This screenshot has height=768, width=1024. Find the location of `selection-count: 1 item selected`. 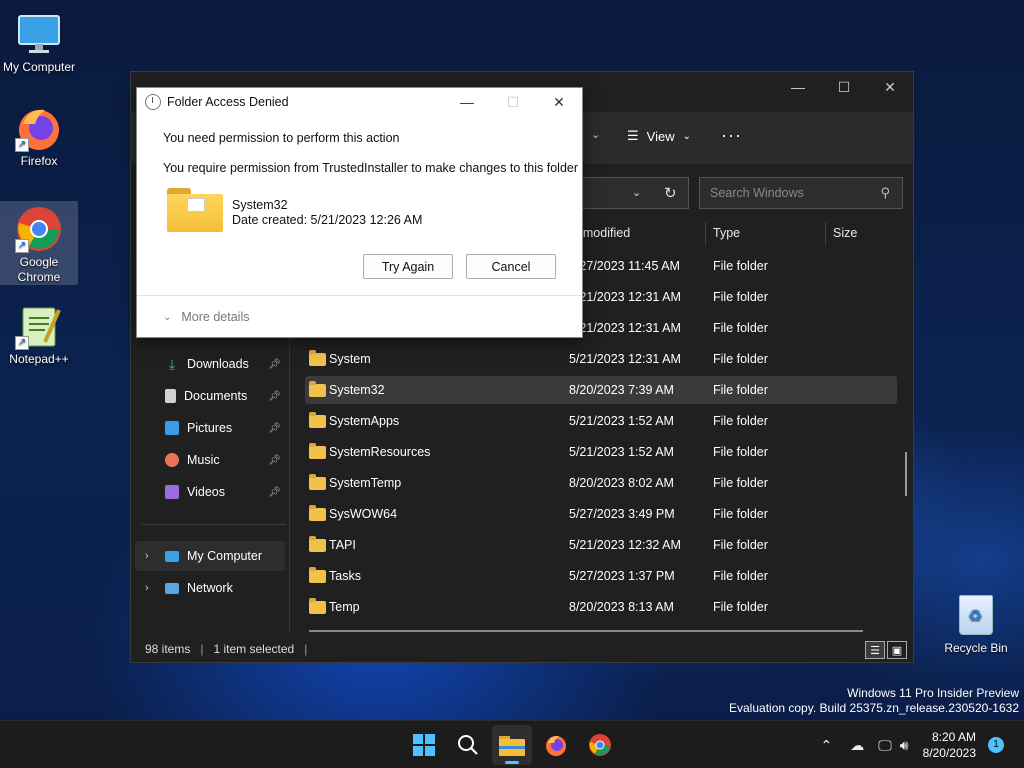

selection-count: 1 item selected is located at coordinates (254, 649).